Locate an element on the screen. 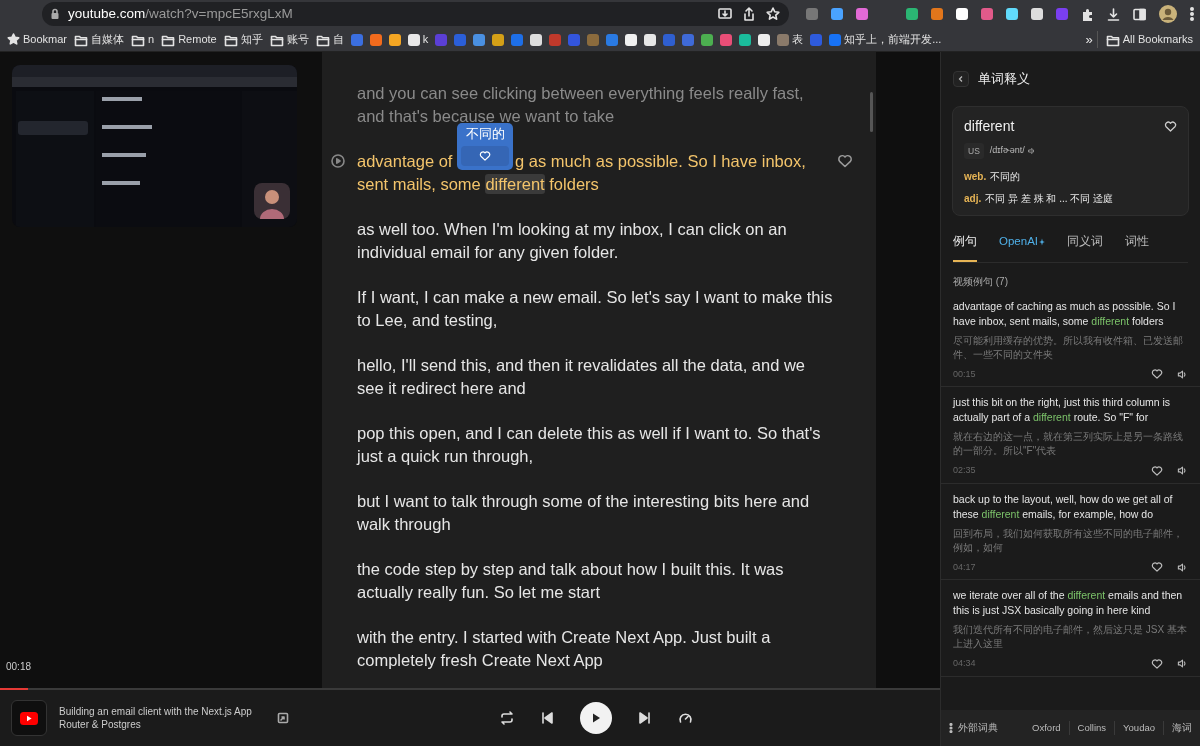  example-translation: 我们迭代所有不同的电子邮件，然后这只是 JSX 基本上进入这里 is located at coordinates (1070, 637).